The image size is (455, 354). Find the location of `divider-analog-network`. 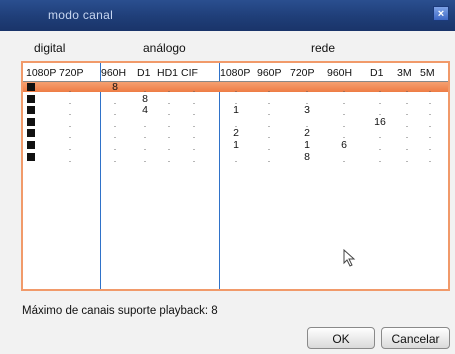

divider-analog-network is located at coordinates (219, 176).